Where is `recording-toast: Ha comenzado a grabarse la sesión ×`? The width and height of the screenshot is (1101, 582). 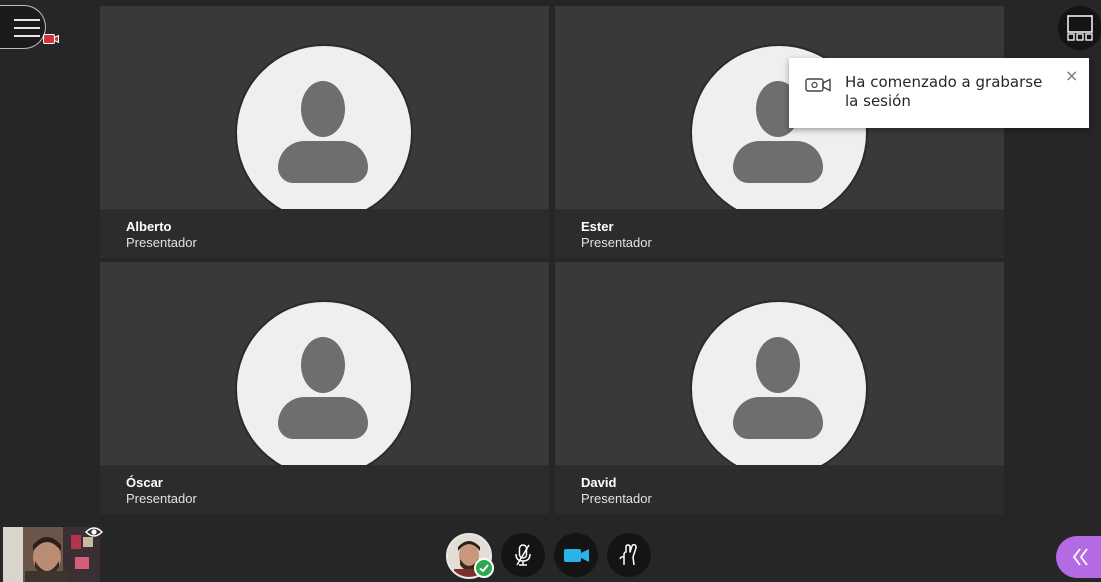
recording-toast: Ha comenzado a grabarse la sesión × is located at coordinates (939, 93).